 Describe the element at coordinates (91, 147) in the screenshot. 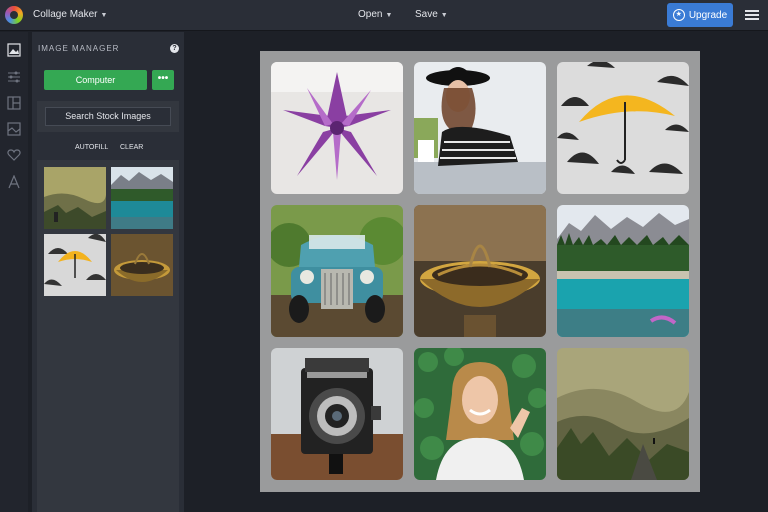

I see `autofill-button: AUTOFILL` at that location.